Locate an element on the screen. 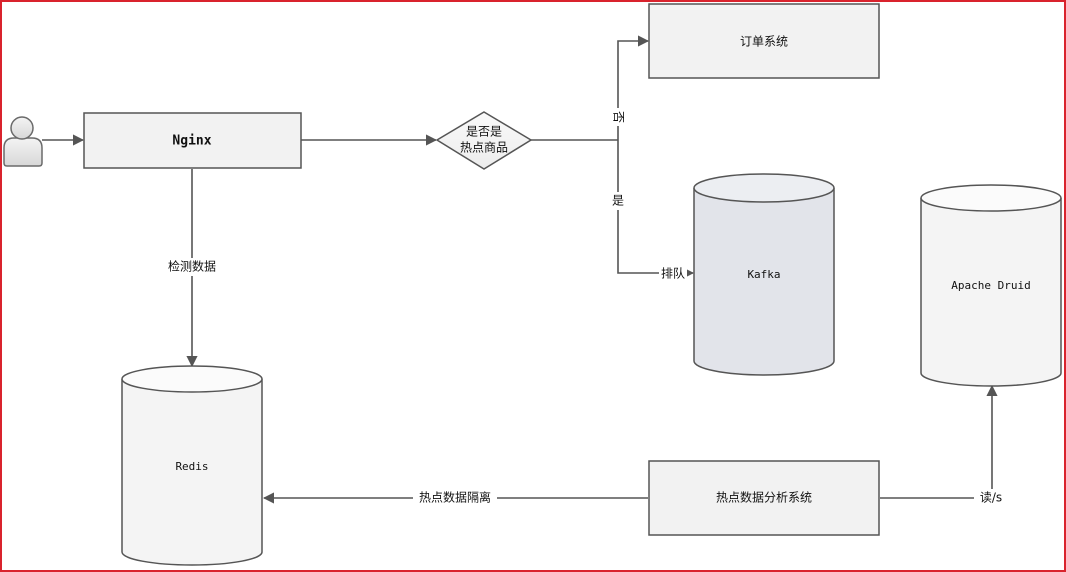  order-system-label: 订单系统 is located at coordinates (764, 42).